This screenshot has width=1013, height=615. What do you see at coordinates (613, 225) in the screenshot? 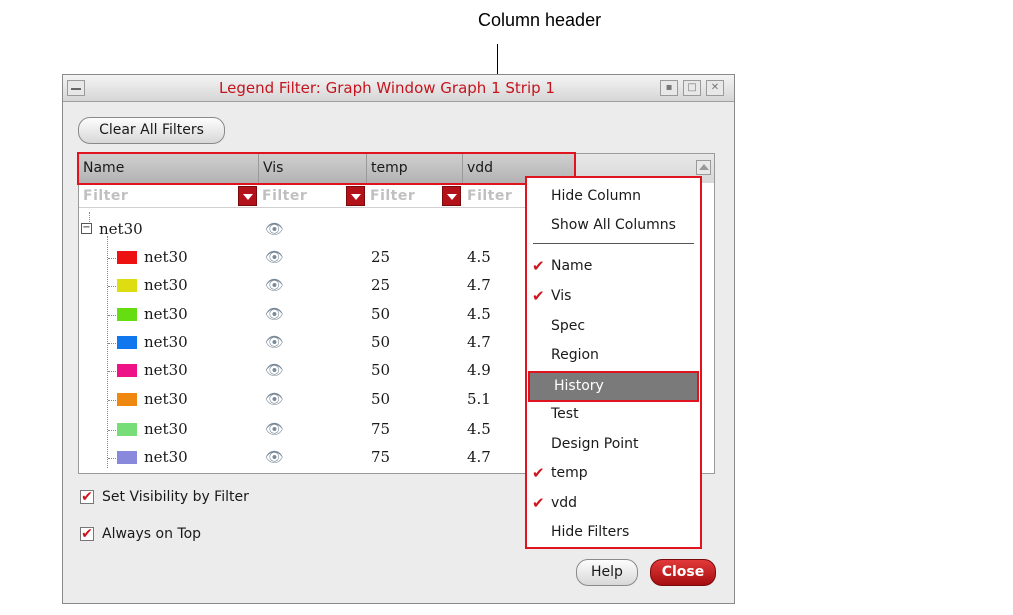
I see `menu-item-show-all-columns: Show All Columns` at bounding box center [613, 225].